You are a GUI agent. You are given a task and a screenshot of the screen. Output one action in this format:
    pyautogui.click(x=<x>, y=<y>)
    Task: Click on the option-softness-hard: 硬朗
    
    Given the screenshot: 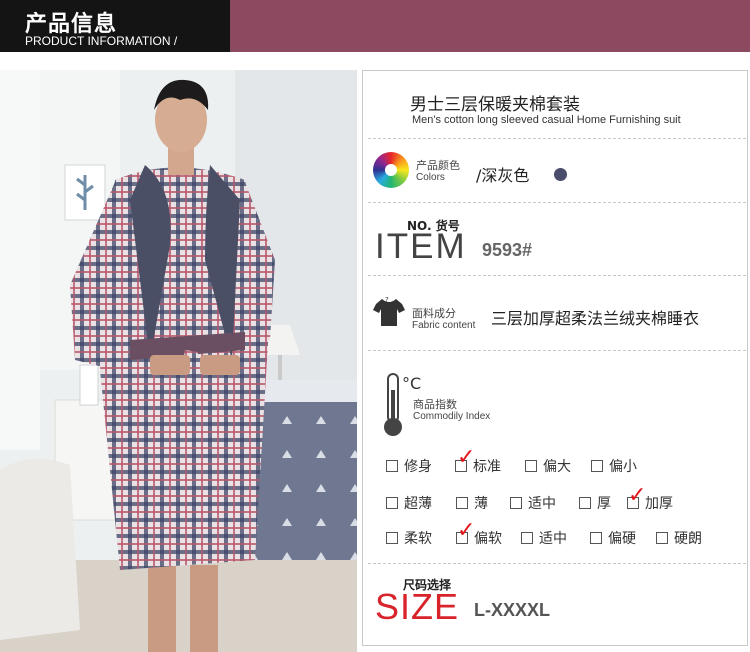 What is the action you would take?
    pyautogui.click(x=679, y=538)
    